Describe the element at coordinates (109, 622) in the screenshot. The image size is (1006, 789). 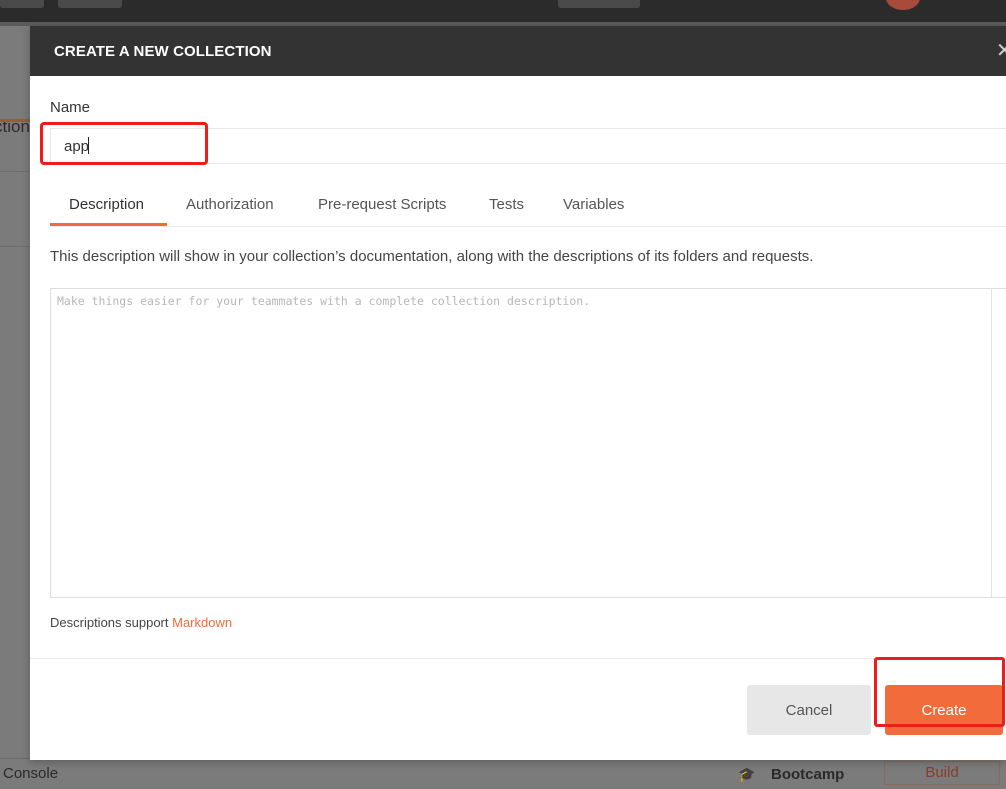
I see `markdown-note-text: Descriptions support` at that location.